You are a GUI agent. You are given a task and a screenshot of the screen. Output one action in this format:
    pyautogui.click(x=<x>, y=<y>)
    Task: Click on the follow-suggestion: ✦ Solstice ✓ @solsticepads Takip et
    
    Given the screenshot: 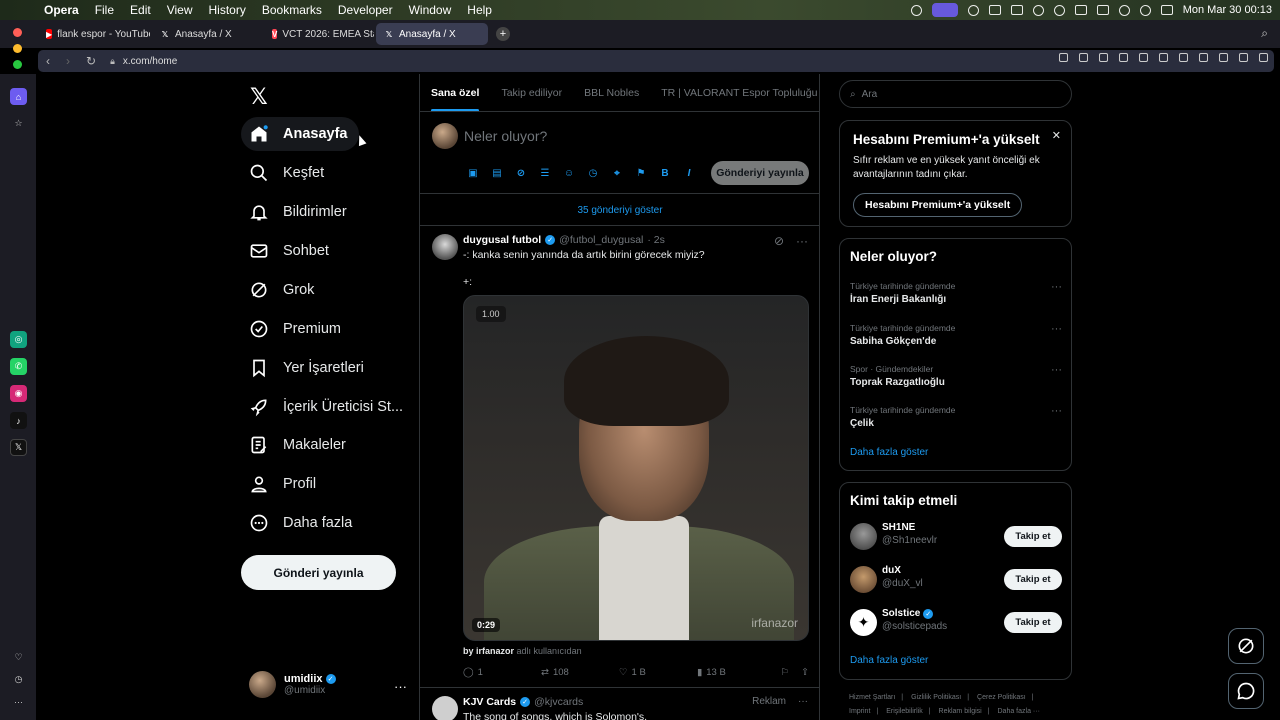 What is the action you would take?
    pyautogui.click(x=956, y=623)
    